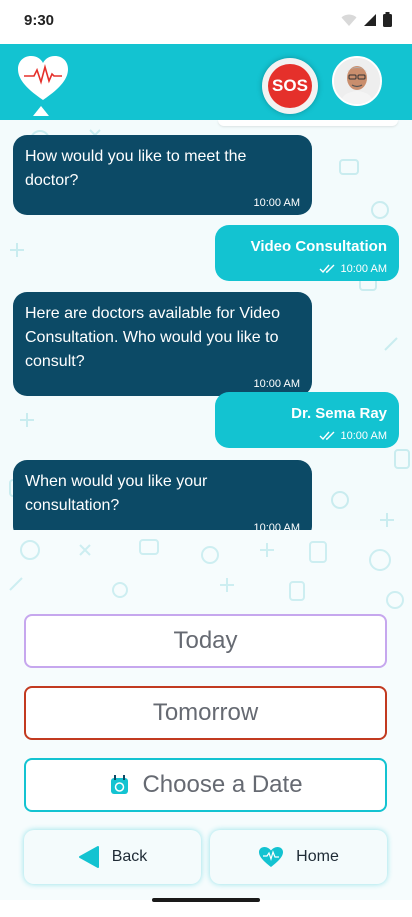 The height and width of the screenshot is (917, 412). What do you see at coordinates (116, 493) in the screenshot?
I see `message-text: When would you like your consultation?` at bounding box center [116, 493].